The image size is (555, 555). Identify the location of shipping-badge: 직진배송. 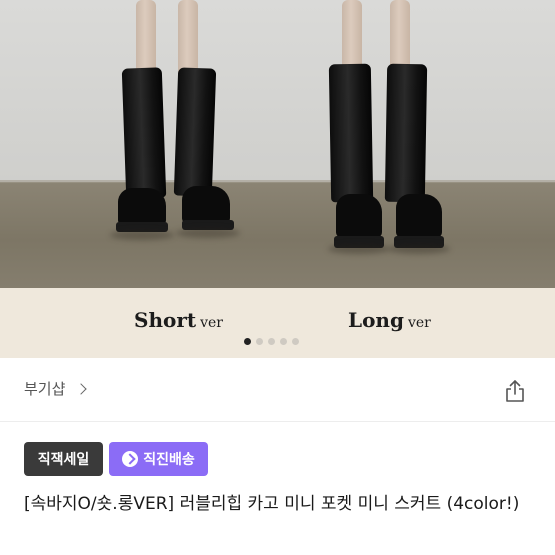
(158, 459).